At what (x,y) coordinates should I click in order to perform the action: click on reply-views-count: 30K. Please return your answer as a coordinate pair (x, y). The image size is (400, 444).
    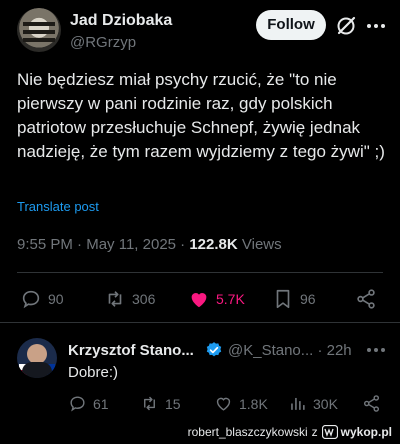
    Looking at the image, I should click on (325, 403).